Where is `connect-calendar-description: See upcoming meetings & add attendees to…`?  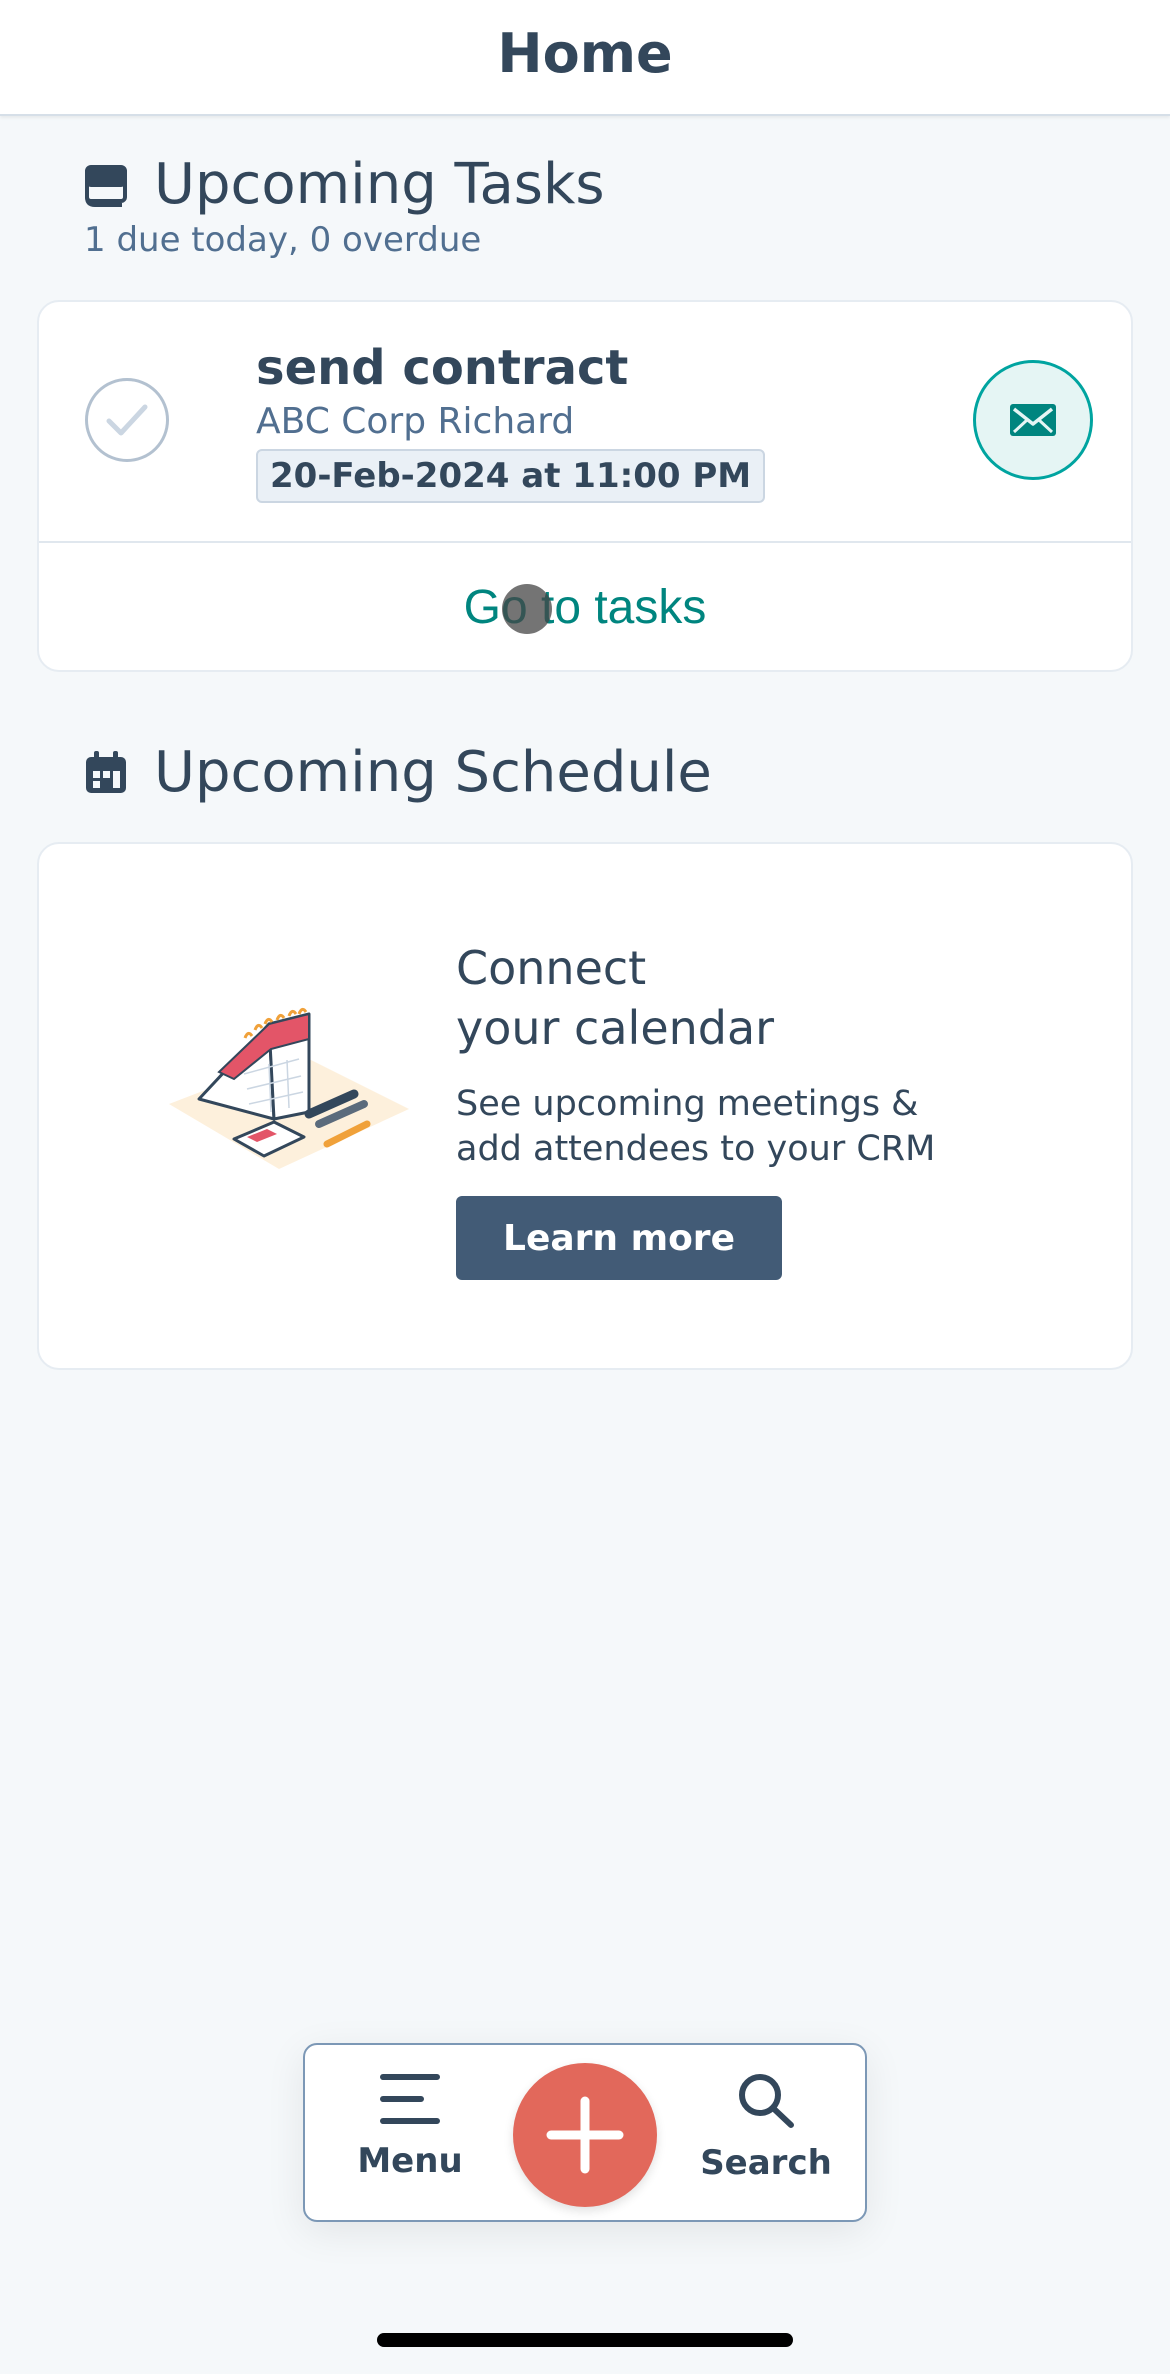 connect-calendar-description: See upcoming meetings & add attendees to… is located at coordinates (695, 1127).